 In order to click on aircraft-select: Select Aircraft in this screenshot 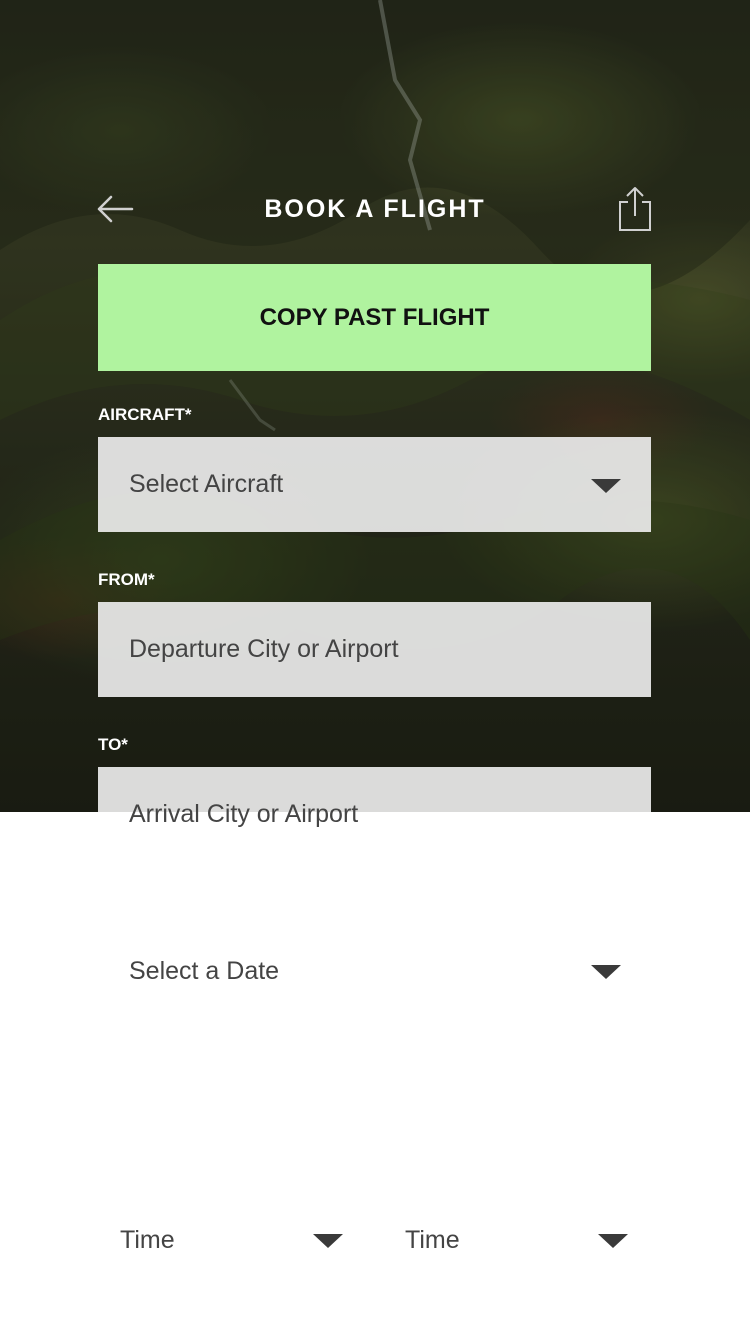, I will do `click(374, 484)`.